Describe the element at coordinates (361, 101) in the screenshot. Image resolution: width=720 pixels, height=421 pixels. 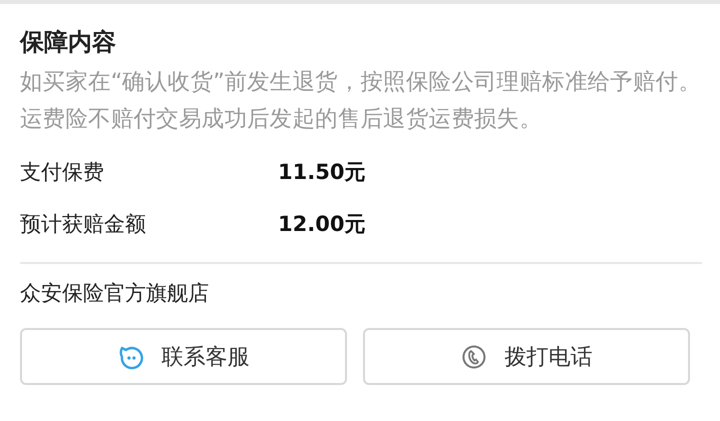
I see `description: 如买家在“确认收货”前发生退货，按照保险公司理赔标准给予赔付。运费险不赔付交易成功后发起的售后退货运费损失。` at that location.